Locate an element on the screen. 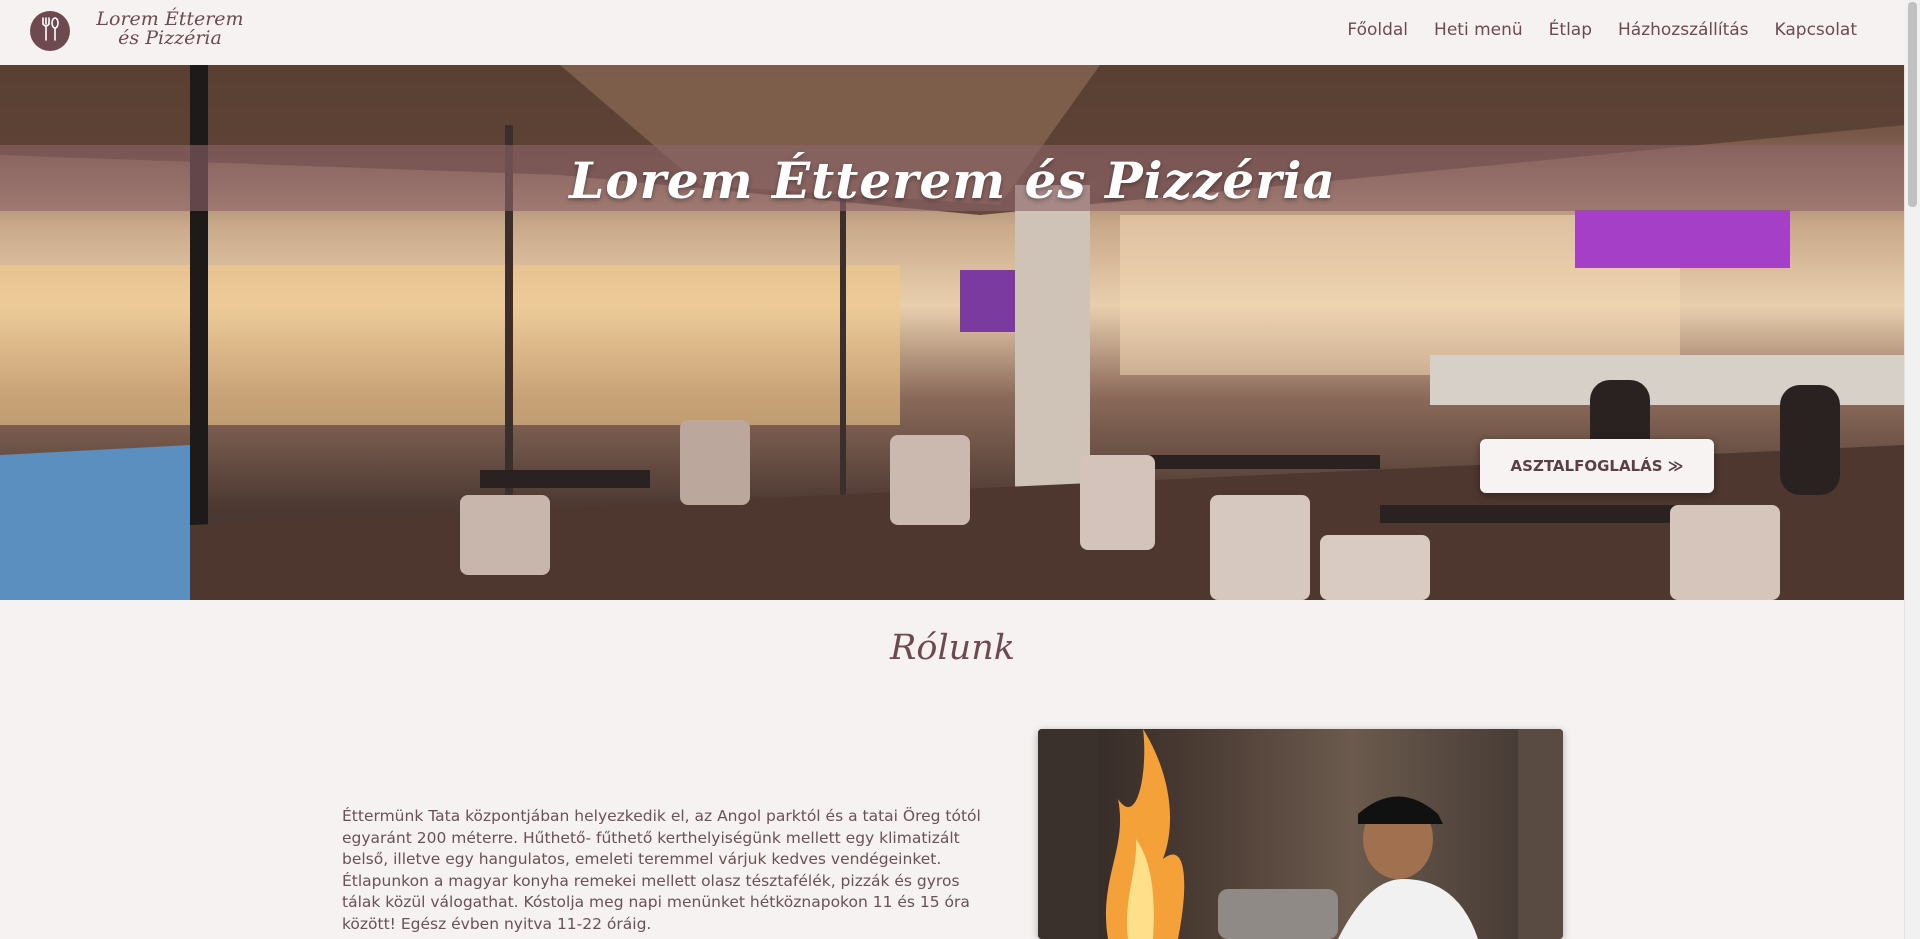  brand-name: Lorem Étterem és Pizzéria is located at coordinates (170, 29).